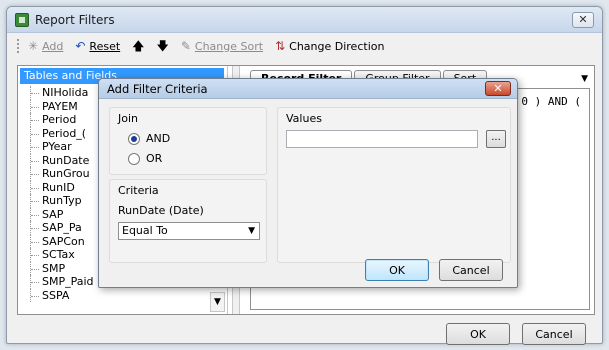 The image size is (609, 350). What do you see at coordinates (516, 334) in the screenshot?
I see `window-buttons: OK Cancel` at bounding box center [516, 334].